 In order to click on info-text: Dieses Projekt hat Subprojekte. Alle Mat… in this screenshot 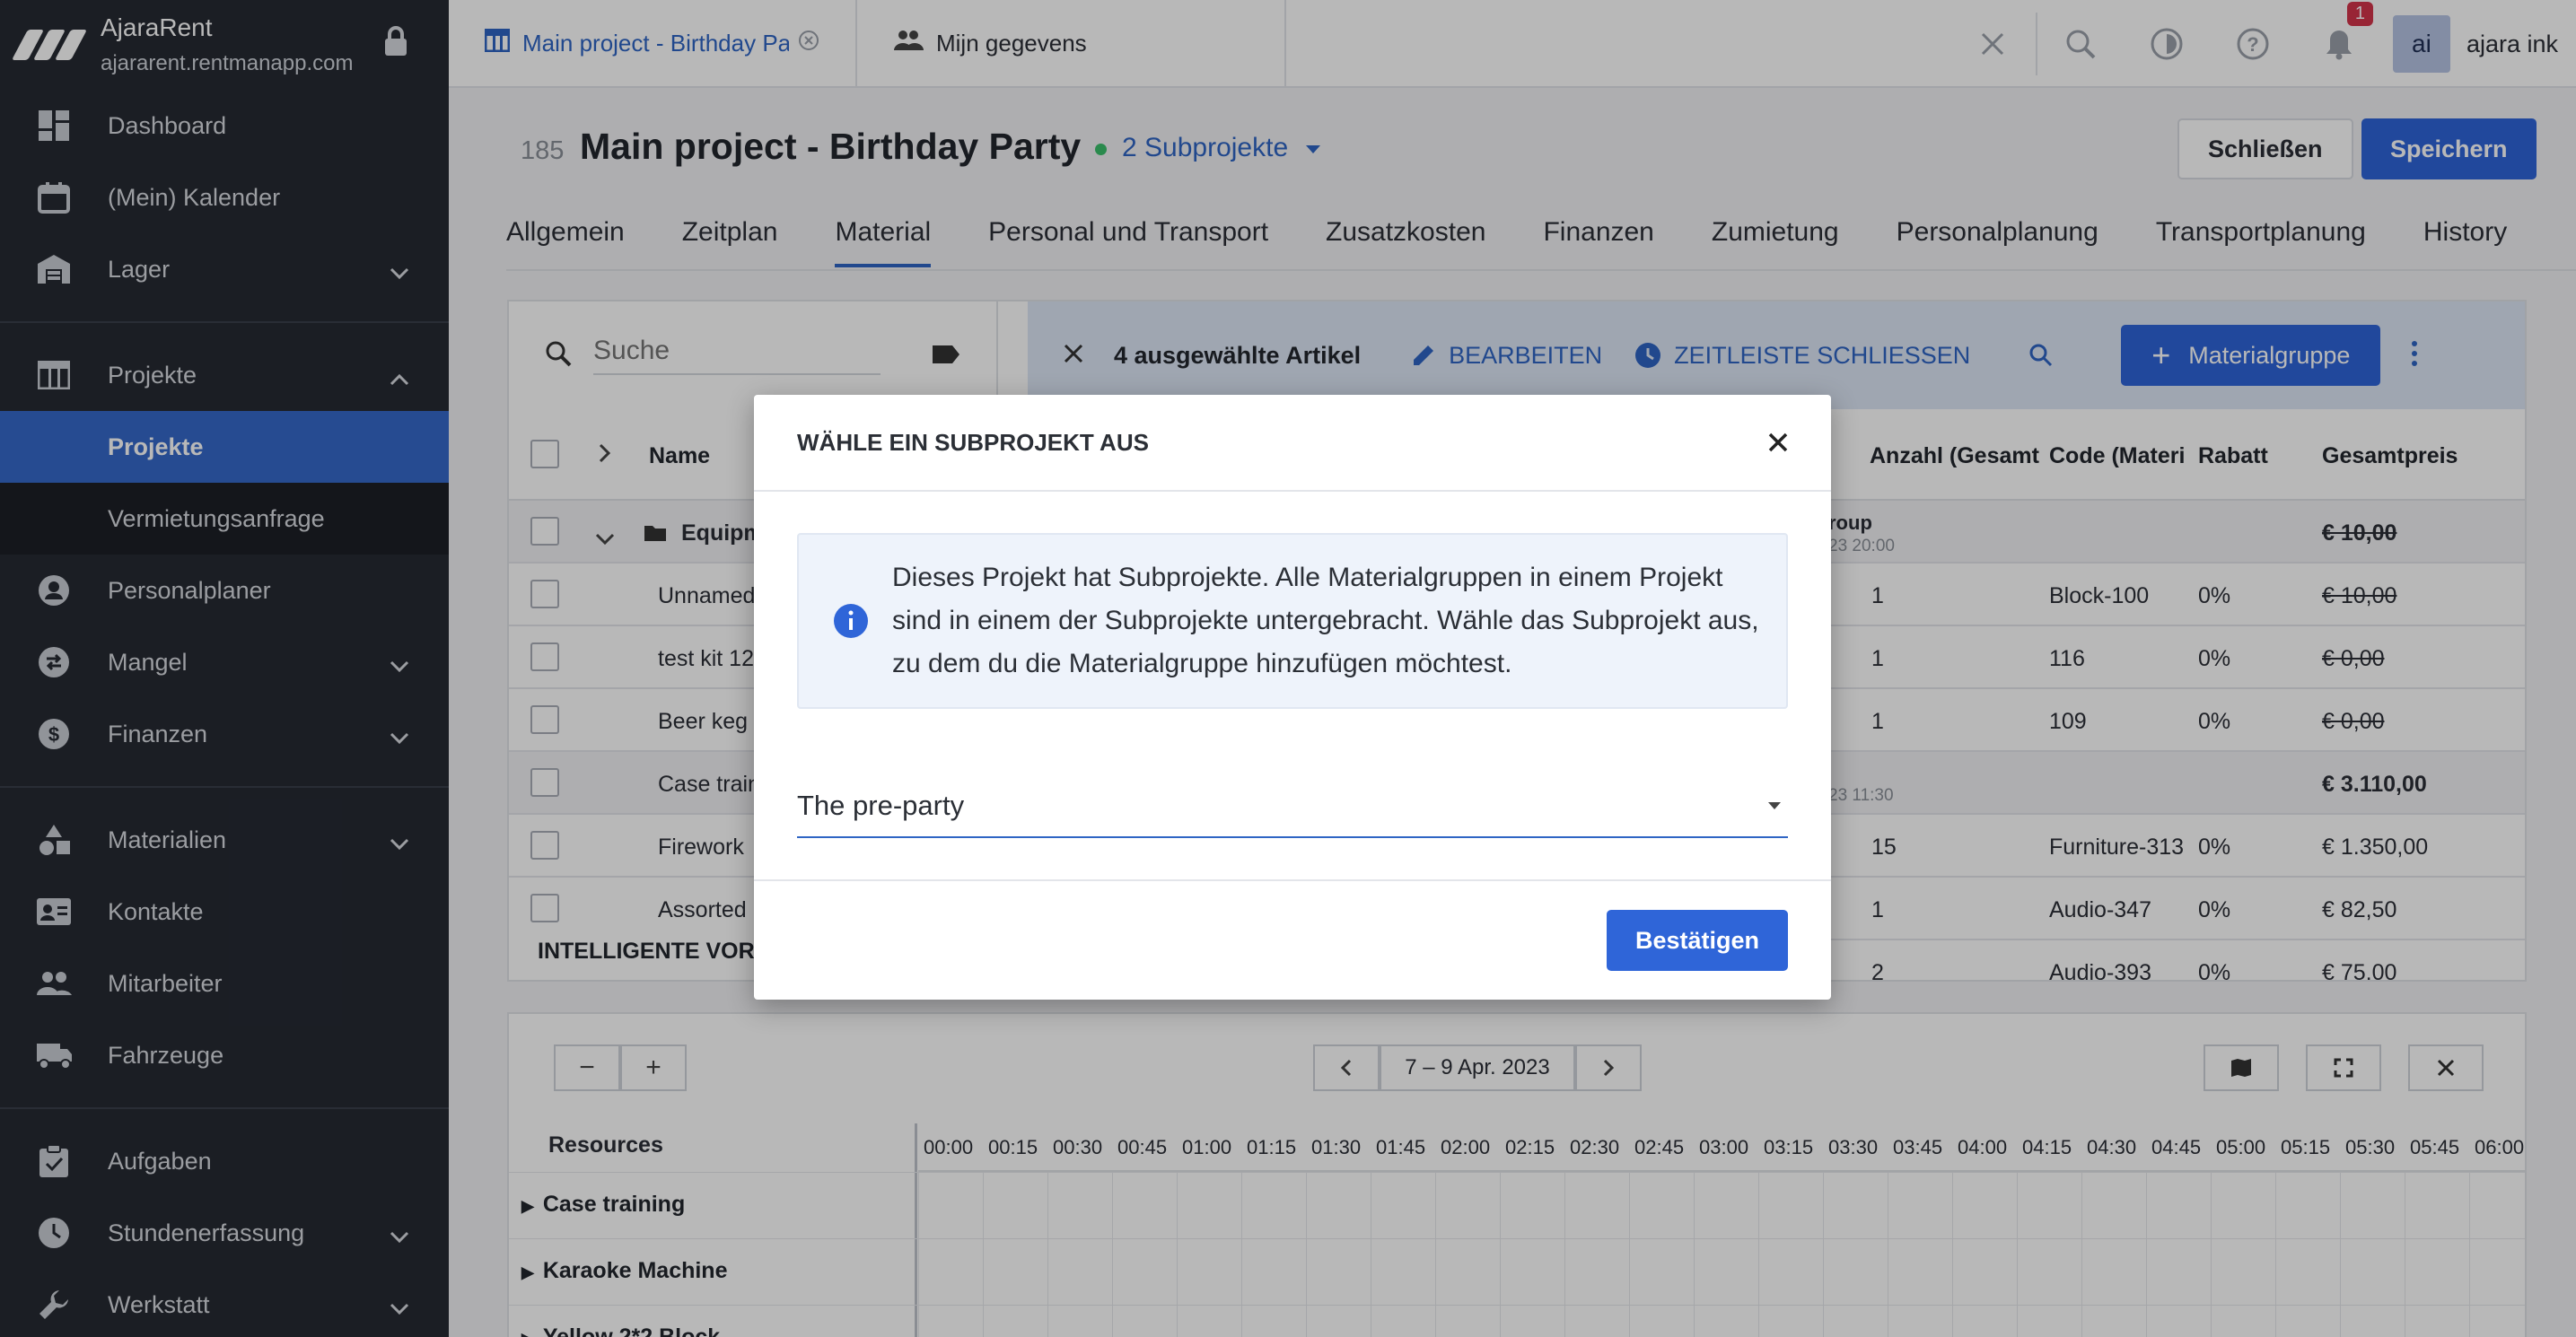, I will do `click(1325, 620)`.